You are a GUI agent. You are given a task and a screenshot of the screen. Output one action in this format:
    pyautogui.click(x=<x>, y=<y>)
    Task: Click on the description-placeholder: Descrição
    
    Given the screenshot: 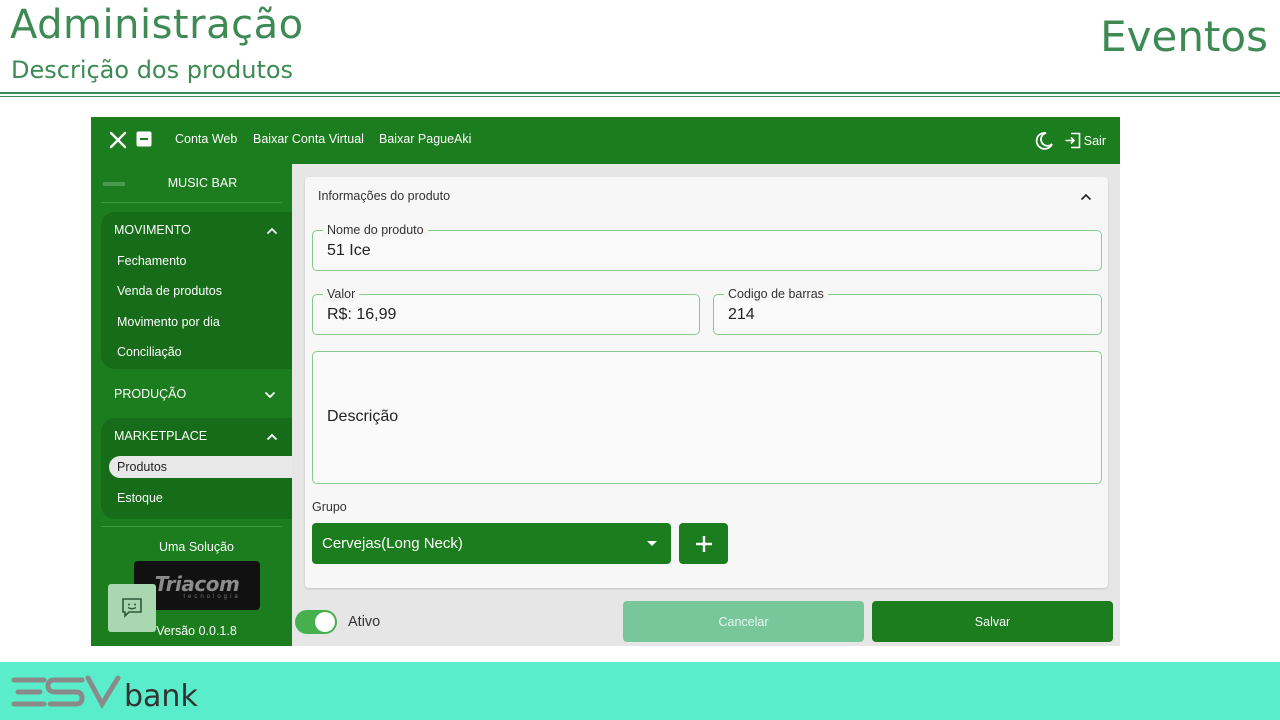 What is the action you would take?
    pyautogui.click(x=363, y=416)
    